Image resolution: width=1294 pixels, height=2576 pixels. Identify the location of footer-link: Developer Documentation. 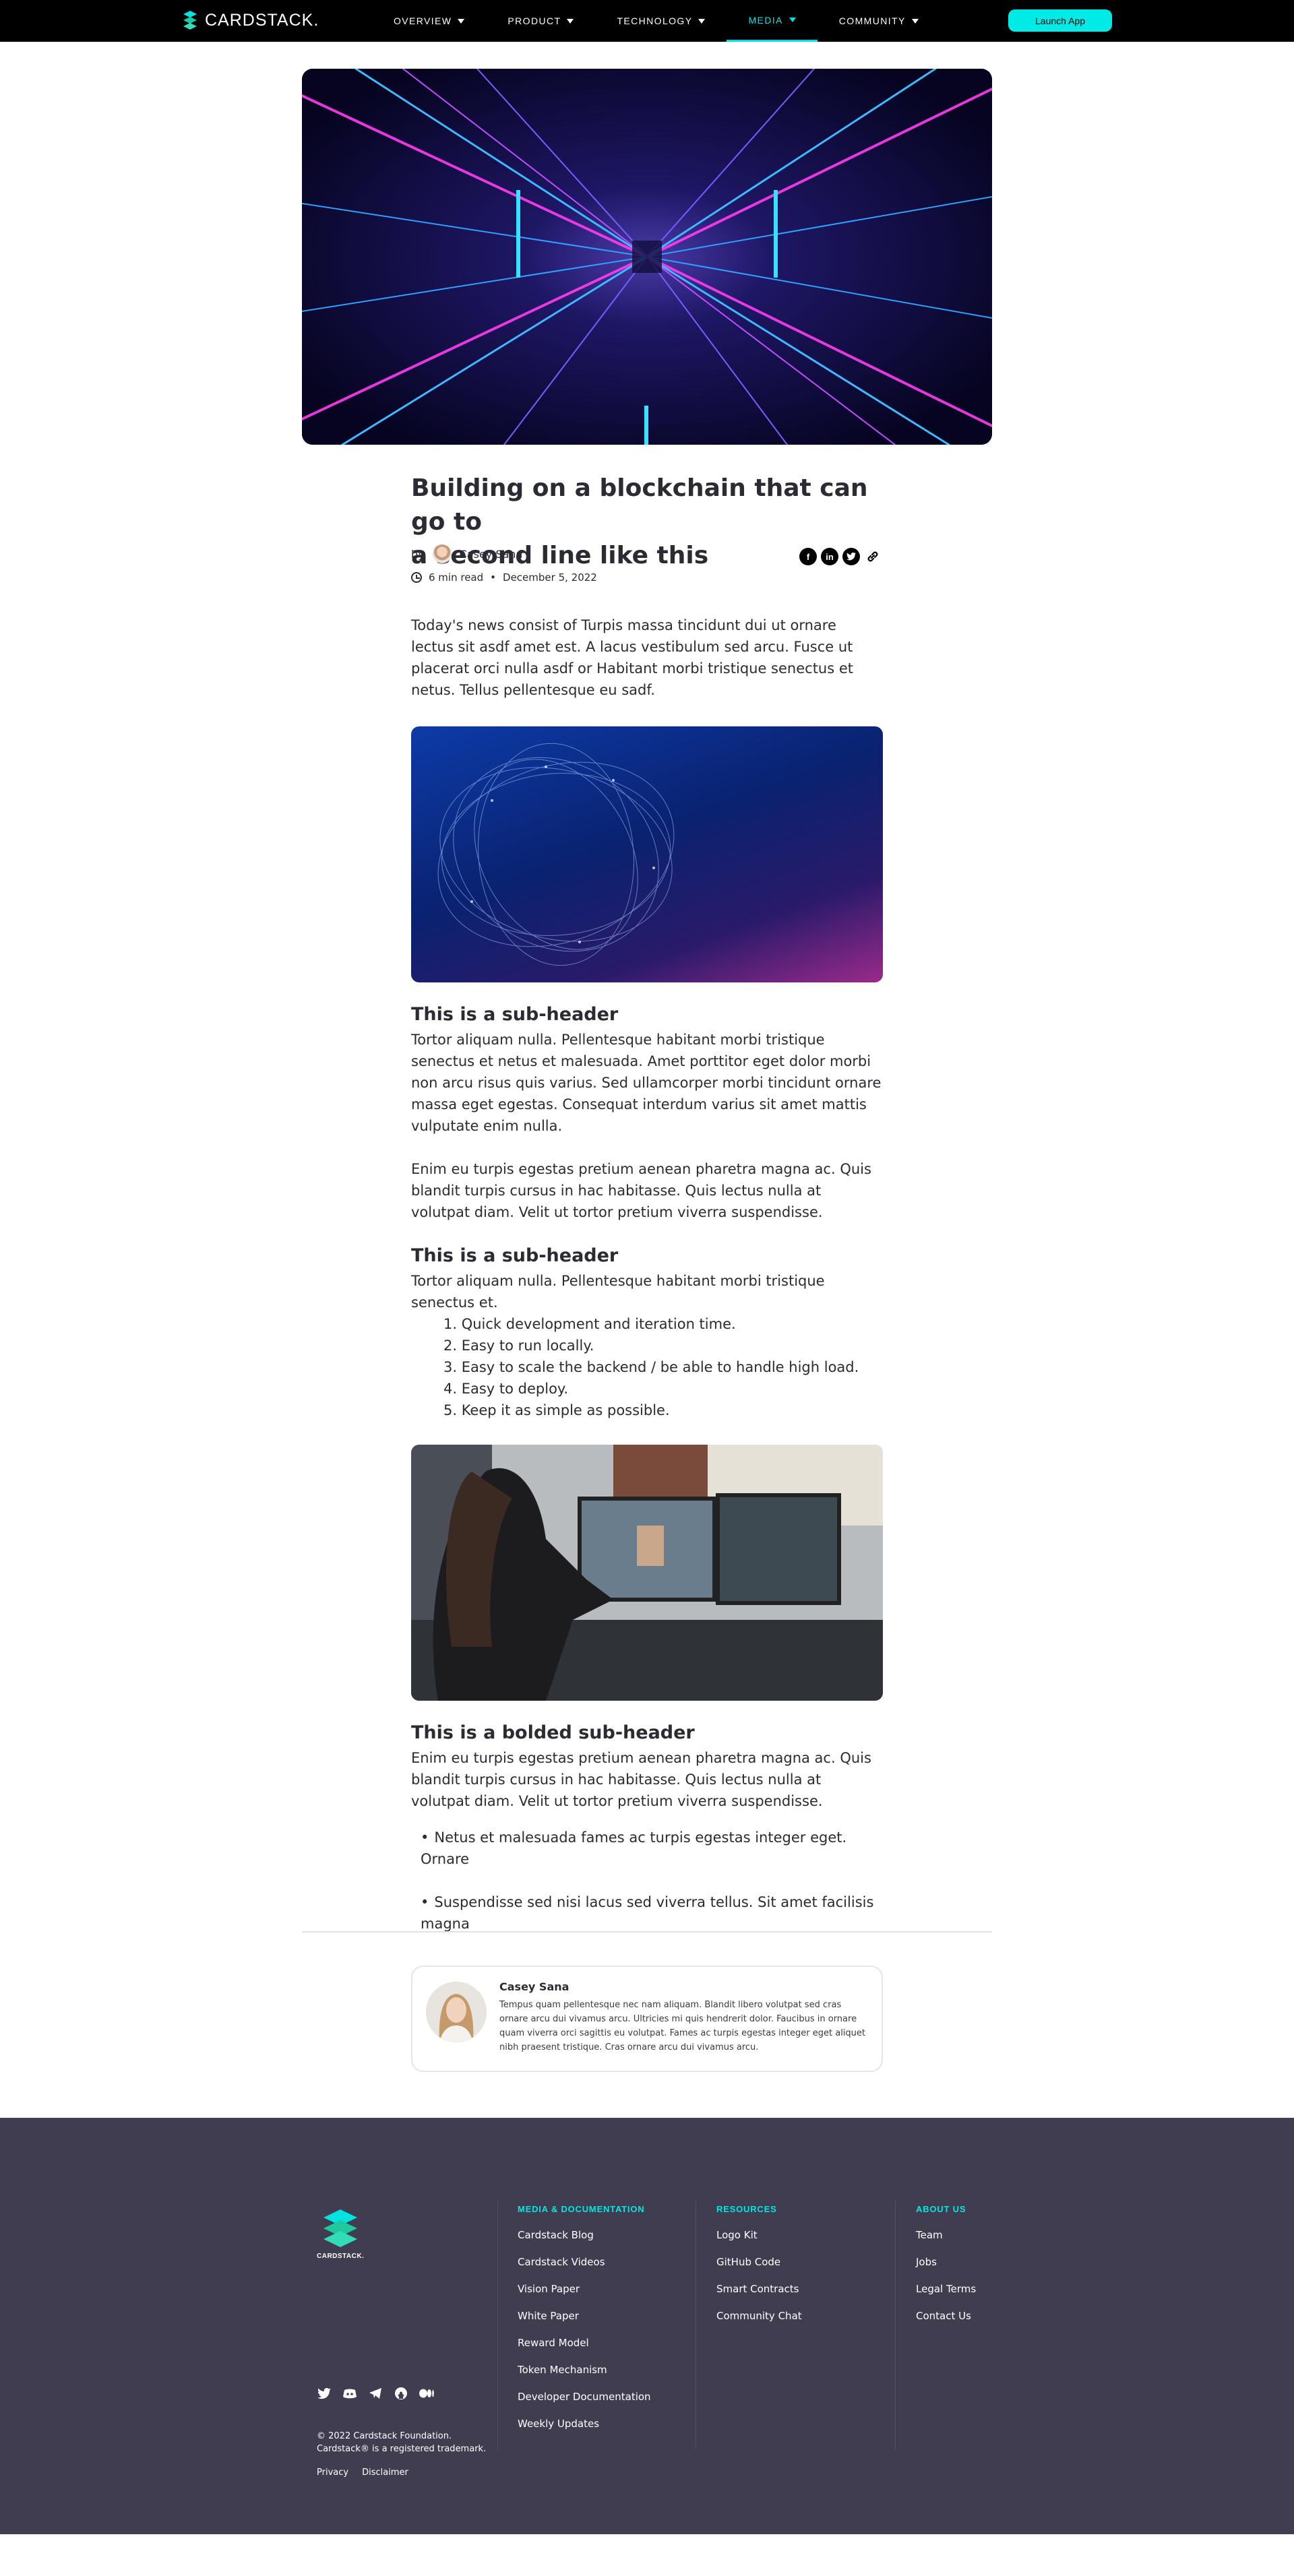
(584, 2404).